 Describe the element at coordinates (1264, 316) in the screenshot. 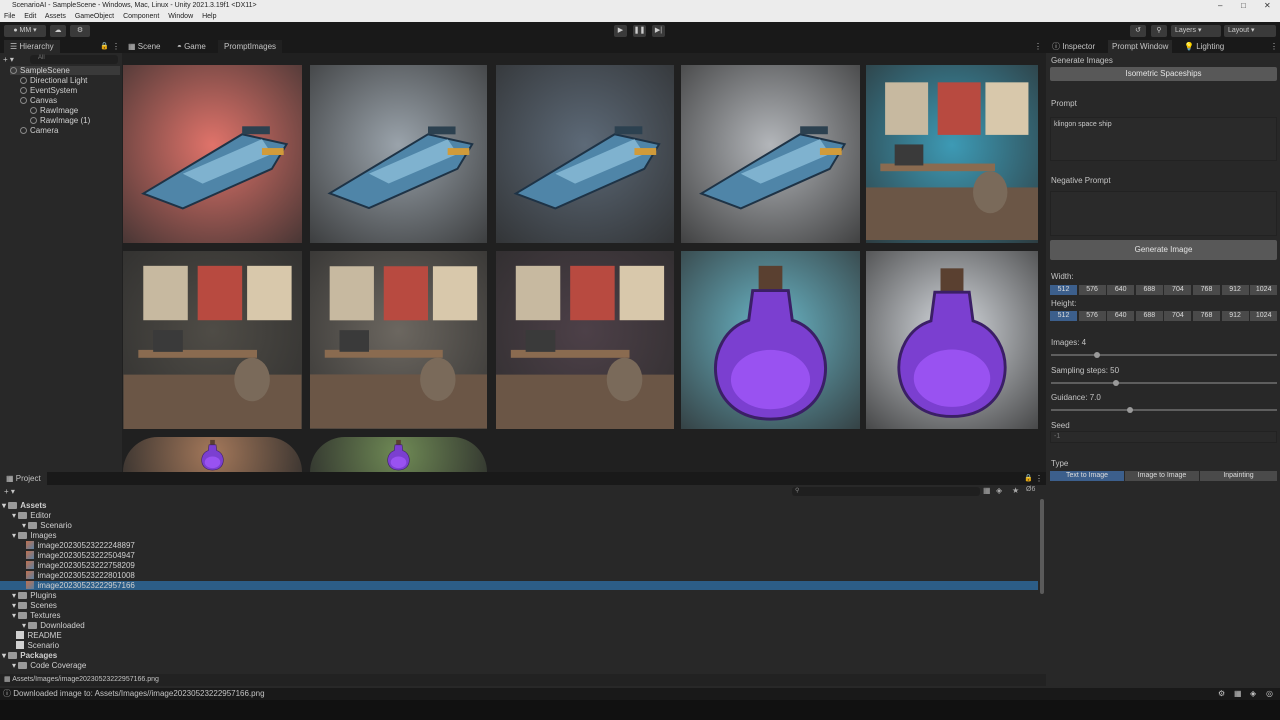

I see `height-option-1024: 1024` at that location.